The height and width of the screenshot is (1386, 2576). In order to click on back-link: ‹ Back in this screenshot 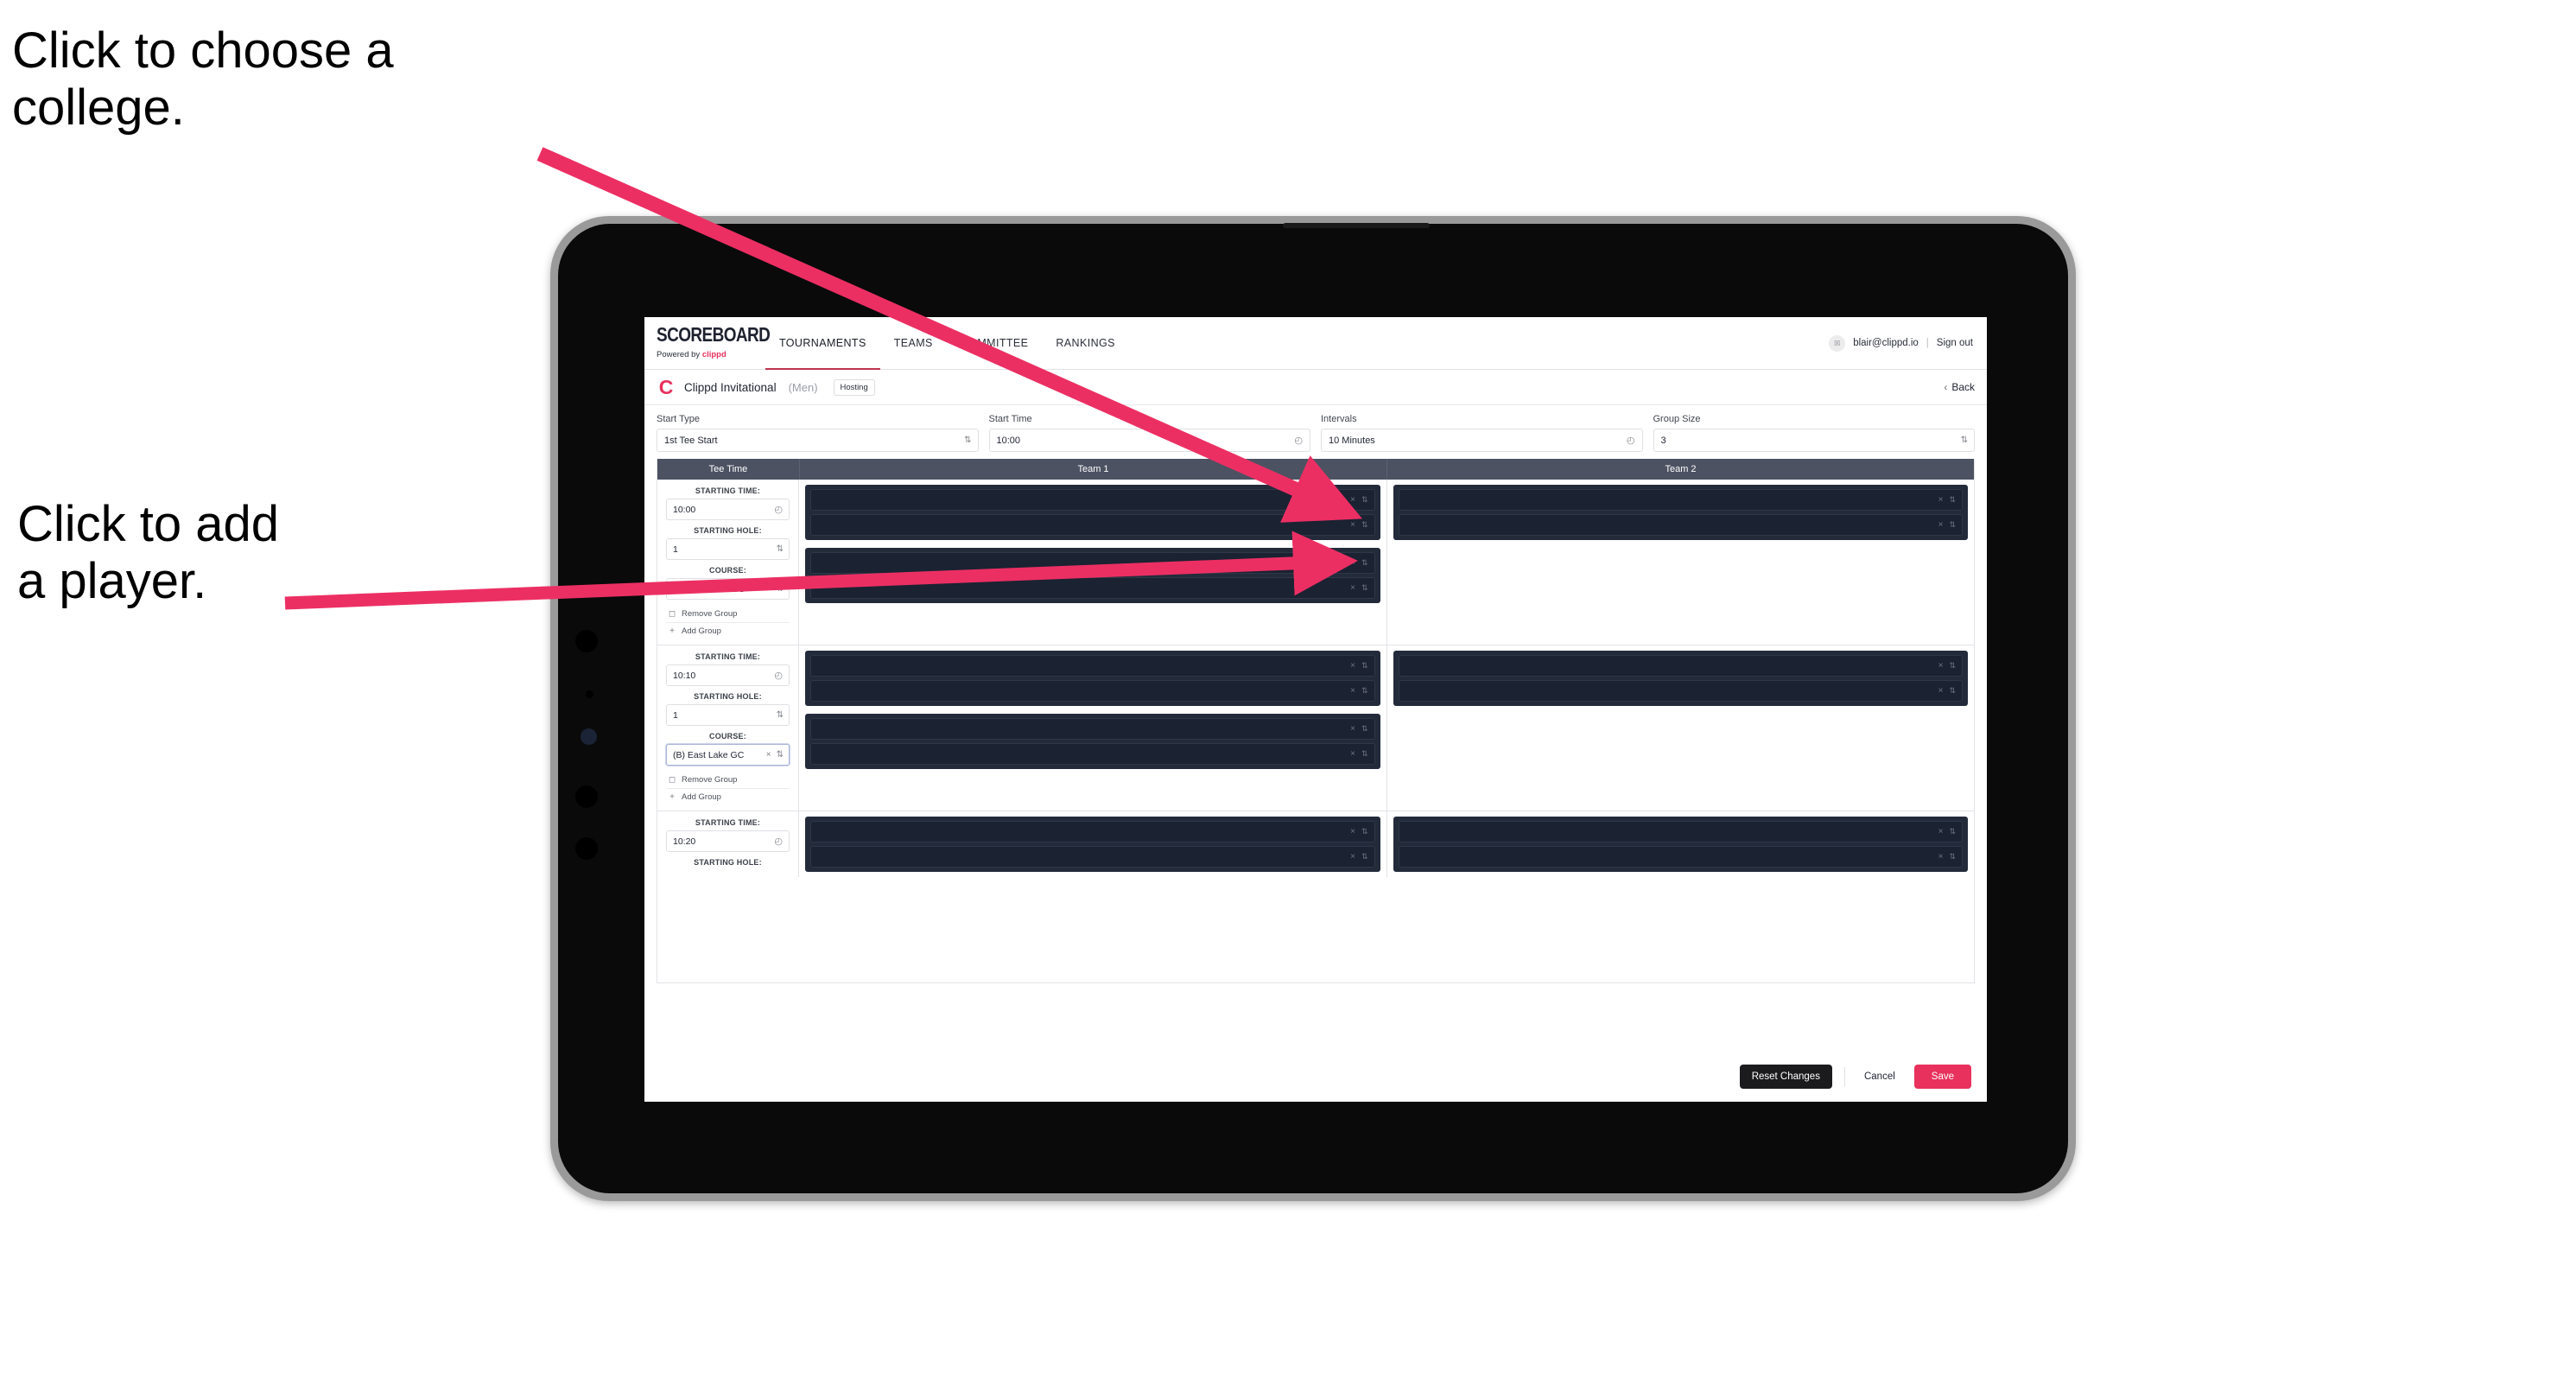, I will do `click(1959, 387)`.